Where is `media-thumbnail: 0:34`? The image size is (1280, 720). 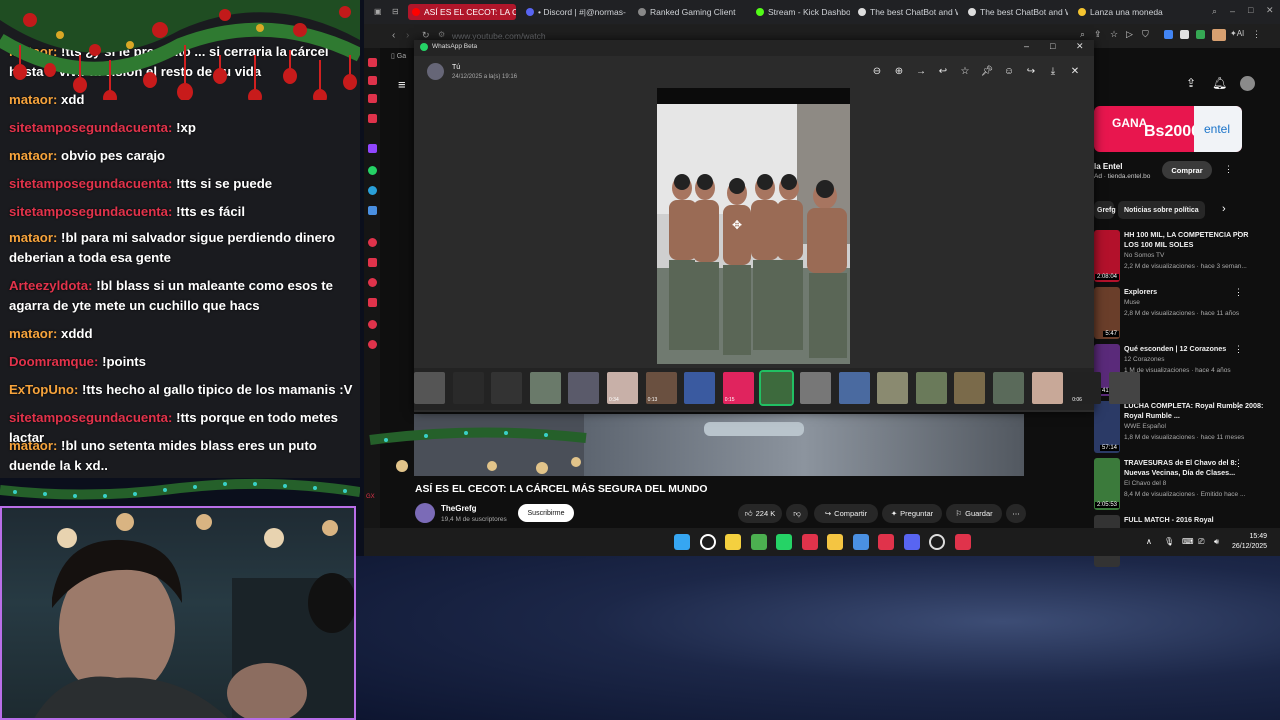
media-thumbnail: 0:34 is located at coordinates (622, 388).